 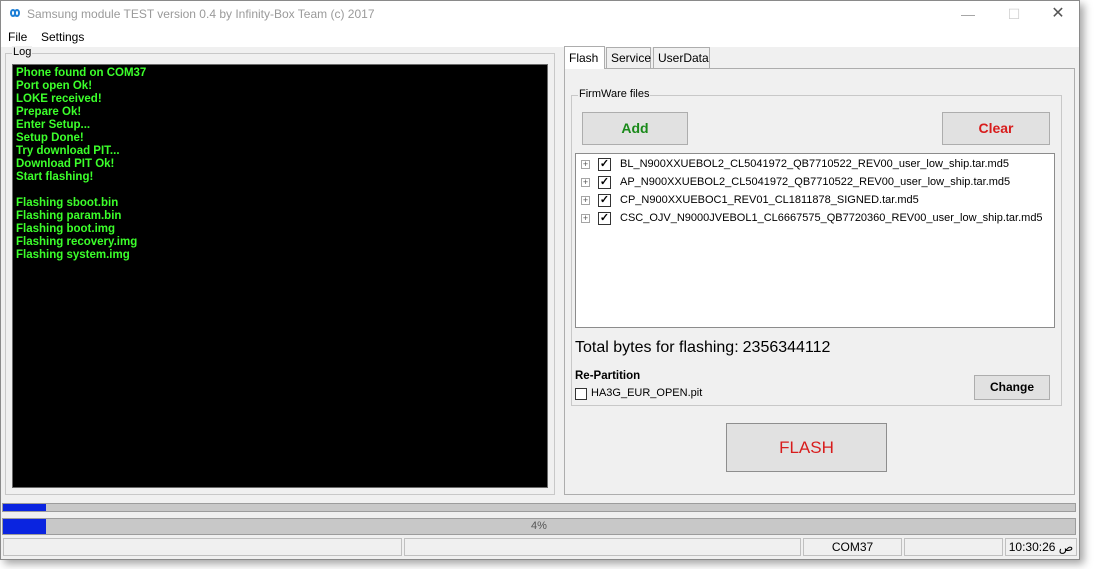 I want to click on log-line: Phone found on COM37, so click(x=81, y=73).